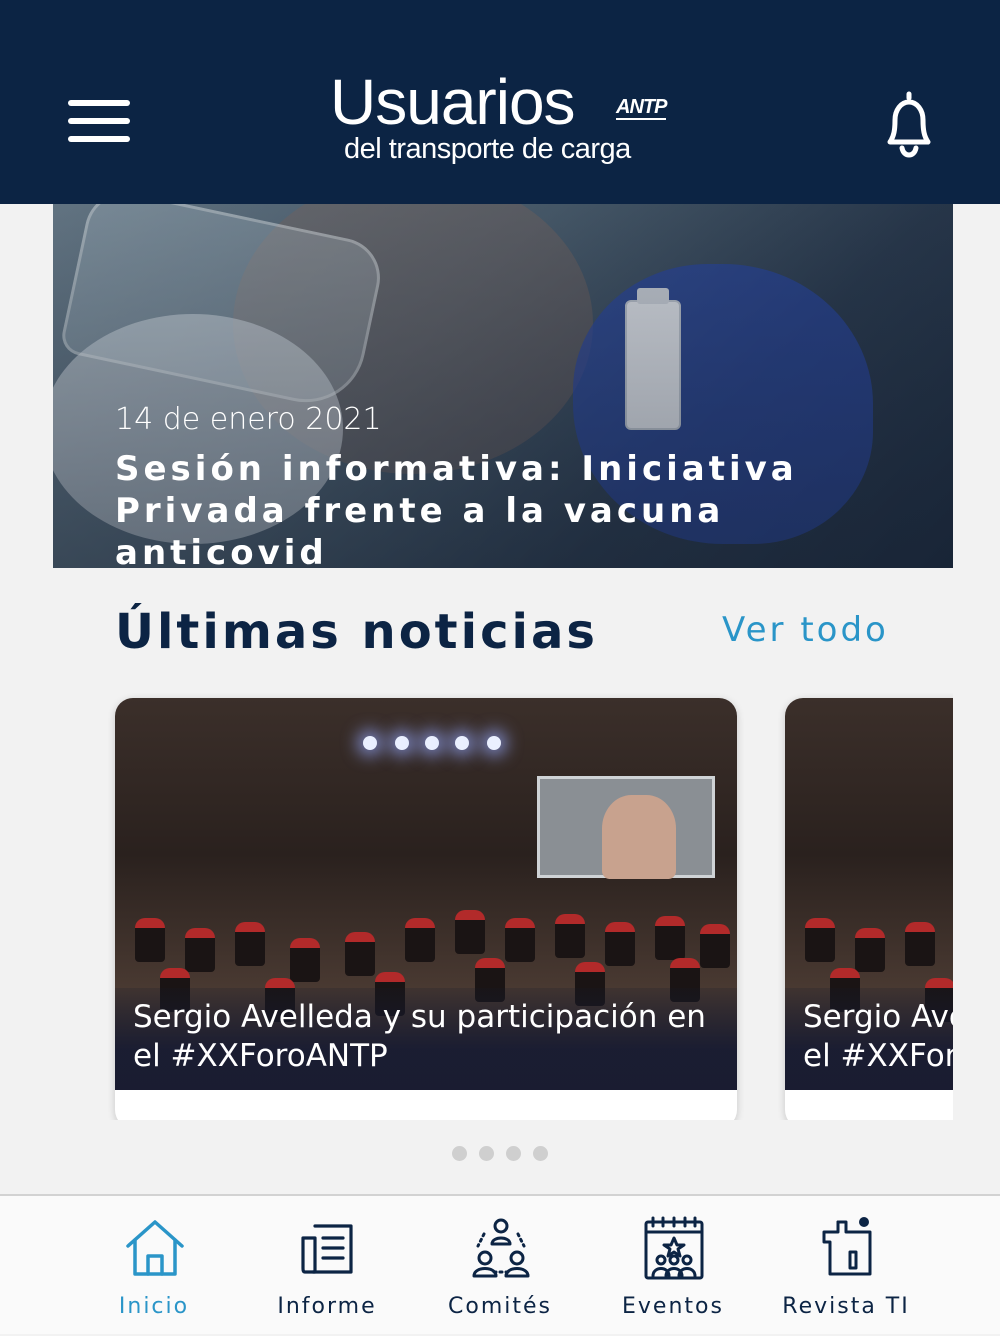 The width and height of the screenshot is (1000, 1336). I want to click on committee-icon, so click(501, 1248).